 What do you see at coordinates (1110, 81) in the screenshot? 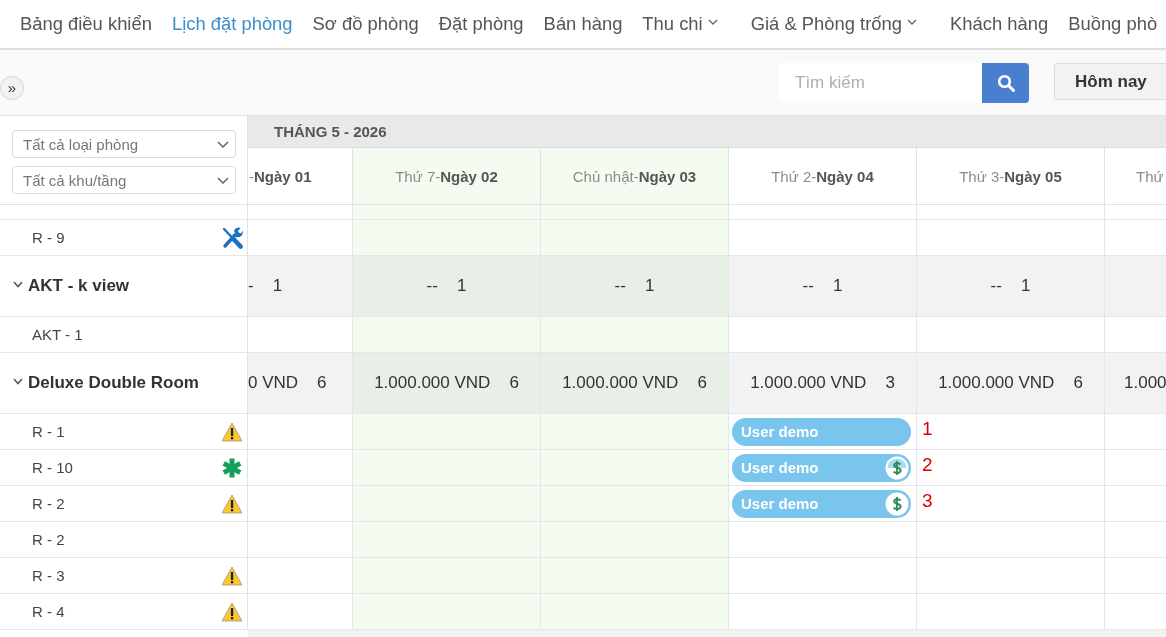
I see `today-button: Hôm nay` at bounding box center [1110, 81].